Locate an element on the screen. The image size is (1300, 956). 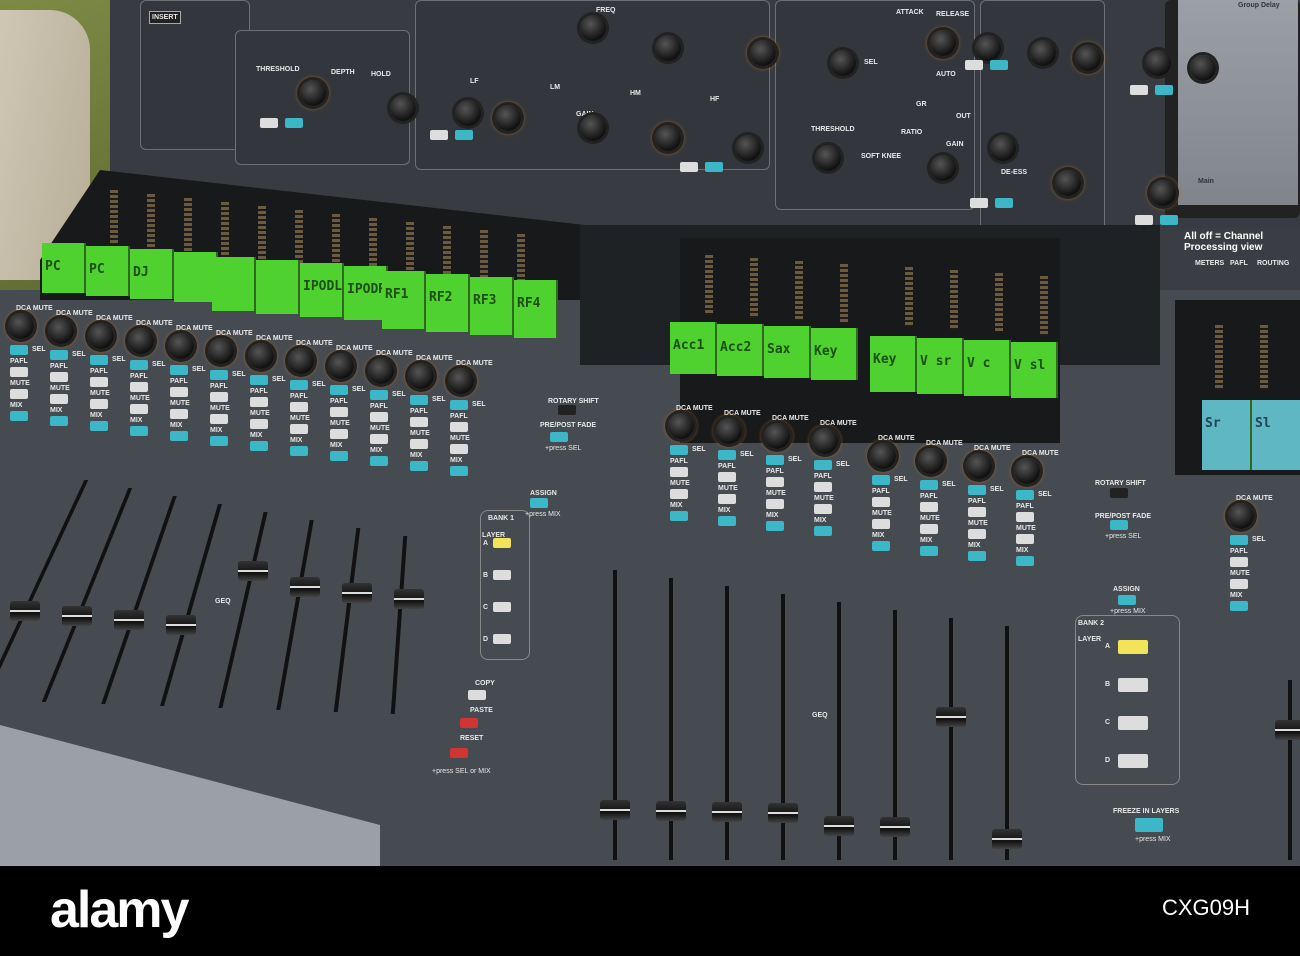
assign-button is located at coordinates (539, 503).